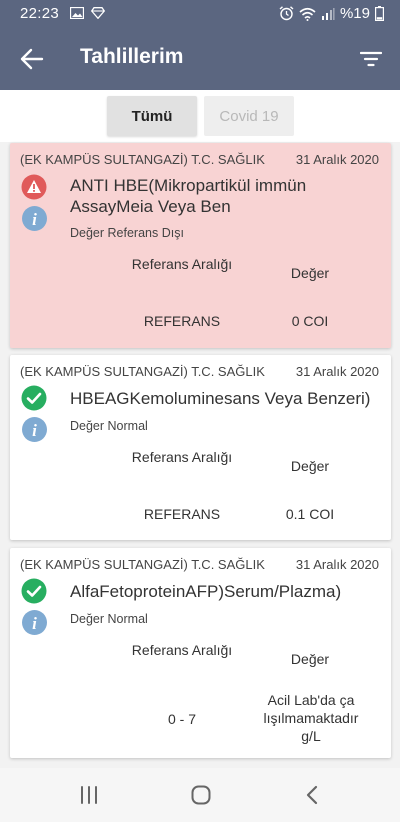 The height and width of the screenshot is (822, 400). What do you see at coordinates (132, 56) in the screenshot?
I see `page-title: Tahlillerim` at bounding box center [132, 56].